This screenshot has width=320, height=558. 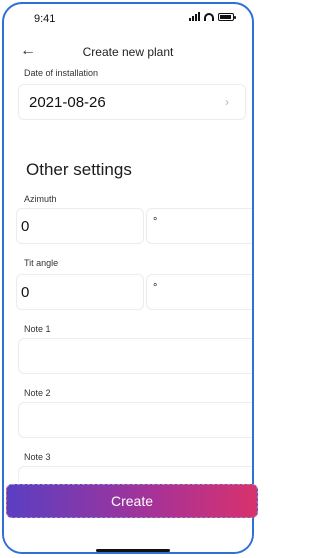 I want to click on azimuth-label: Azimuth, so click(x=40, y=199).